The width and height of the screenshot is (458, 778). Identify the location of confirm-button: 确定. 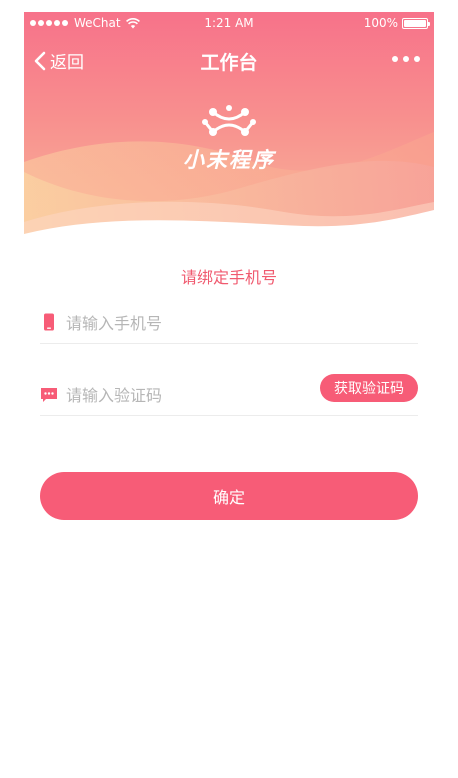
(229, 496).